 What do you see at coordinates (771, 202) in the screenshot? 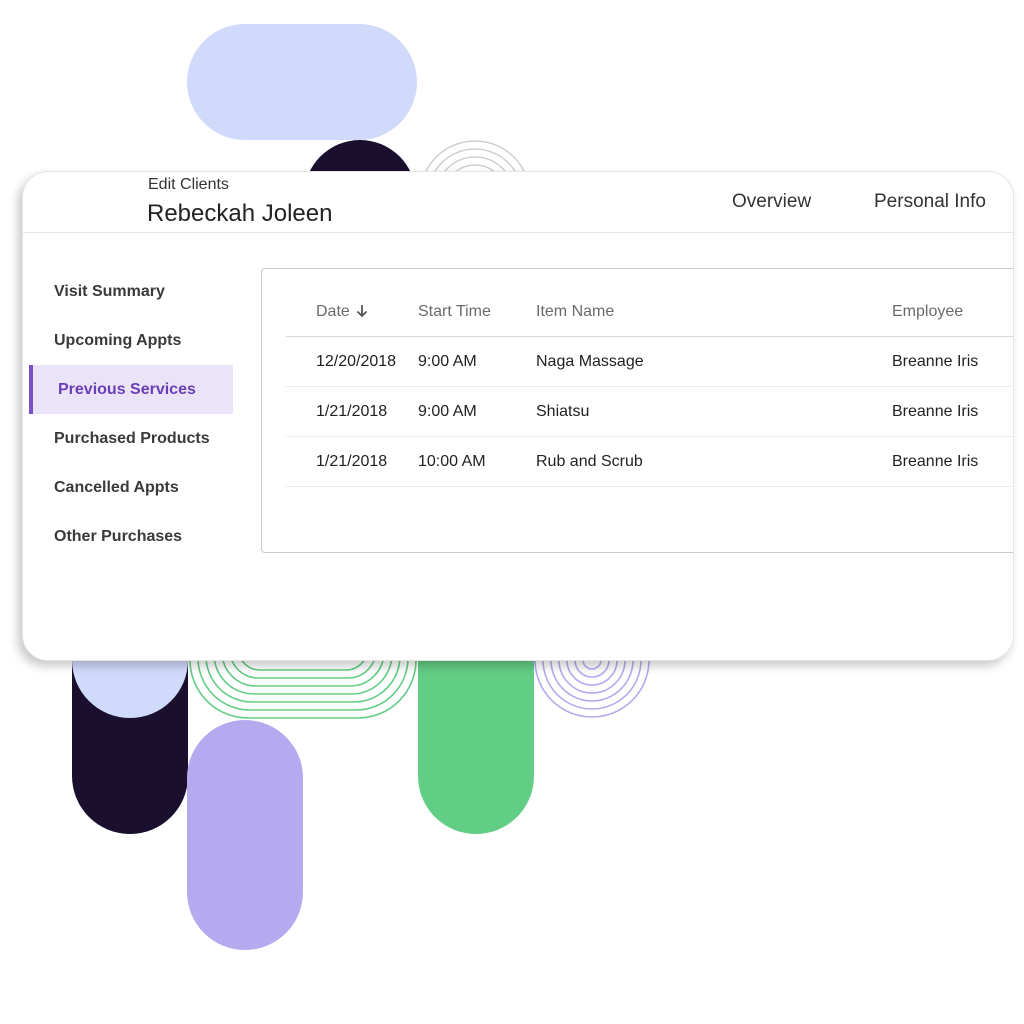
I see `tab-overview: Overview` at bounding box center [771, 202].